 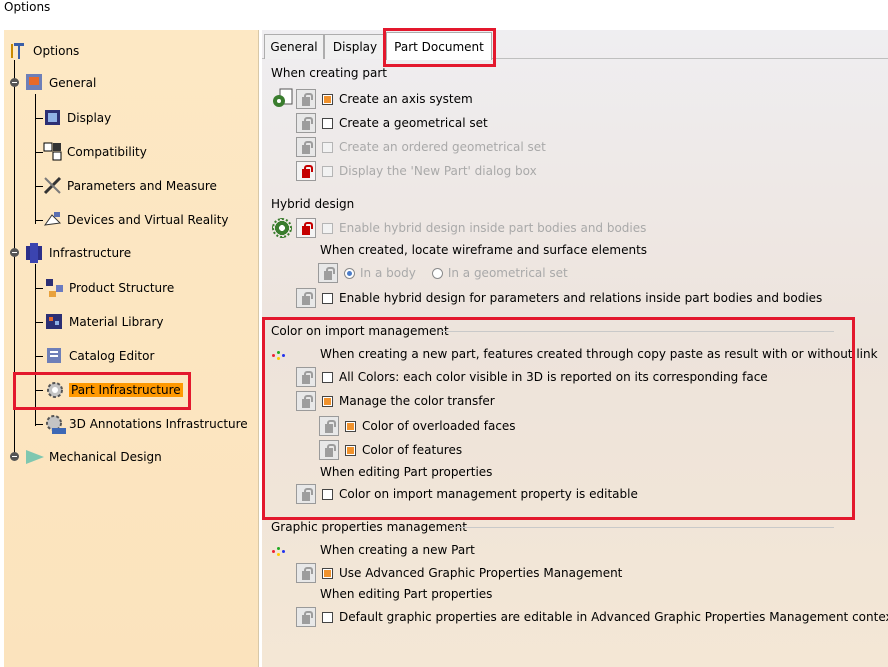 I want to click on tree-item-devices-vr: Devices and Virtual Reality, so click(x=135, y=220).